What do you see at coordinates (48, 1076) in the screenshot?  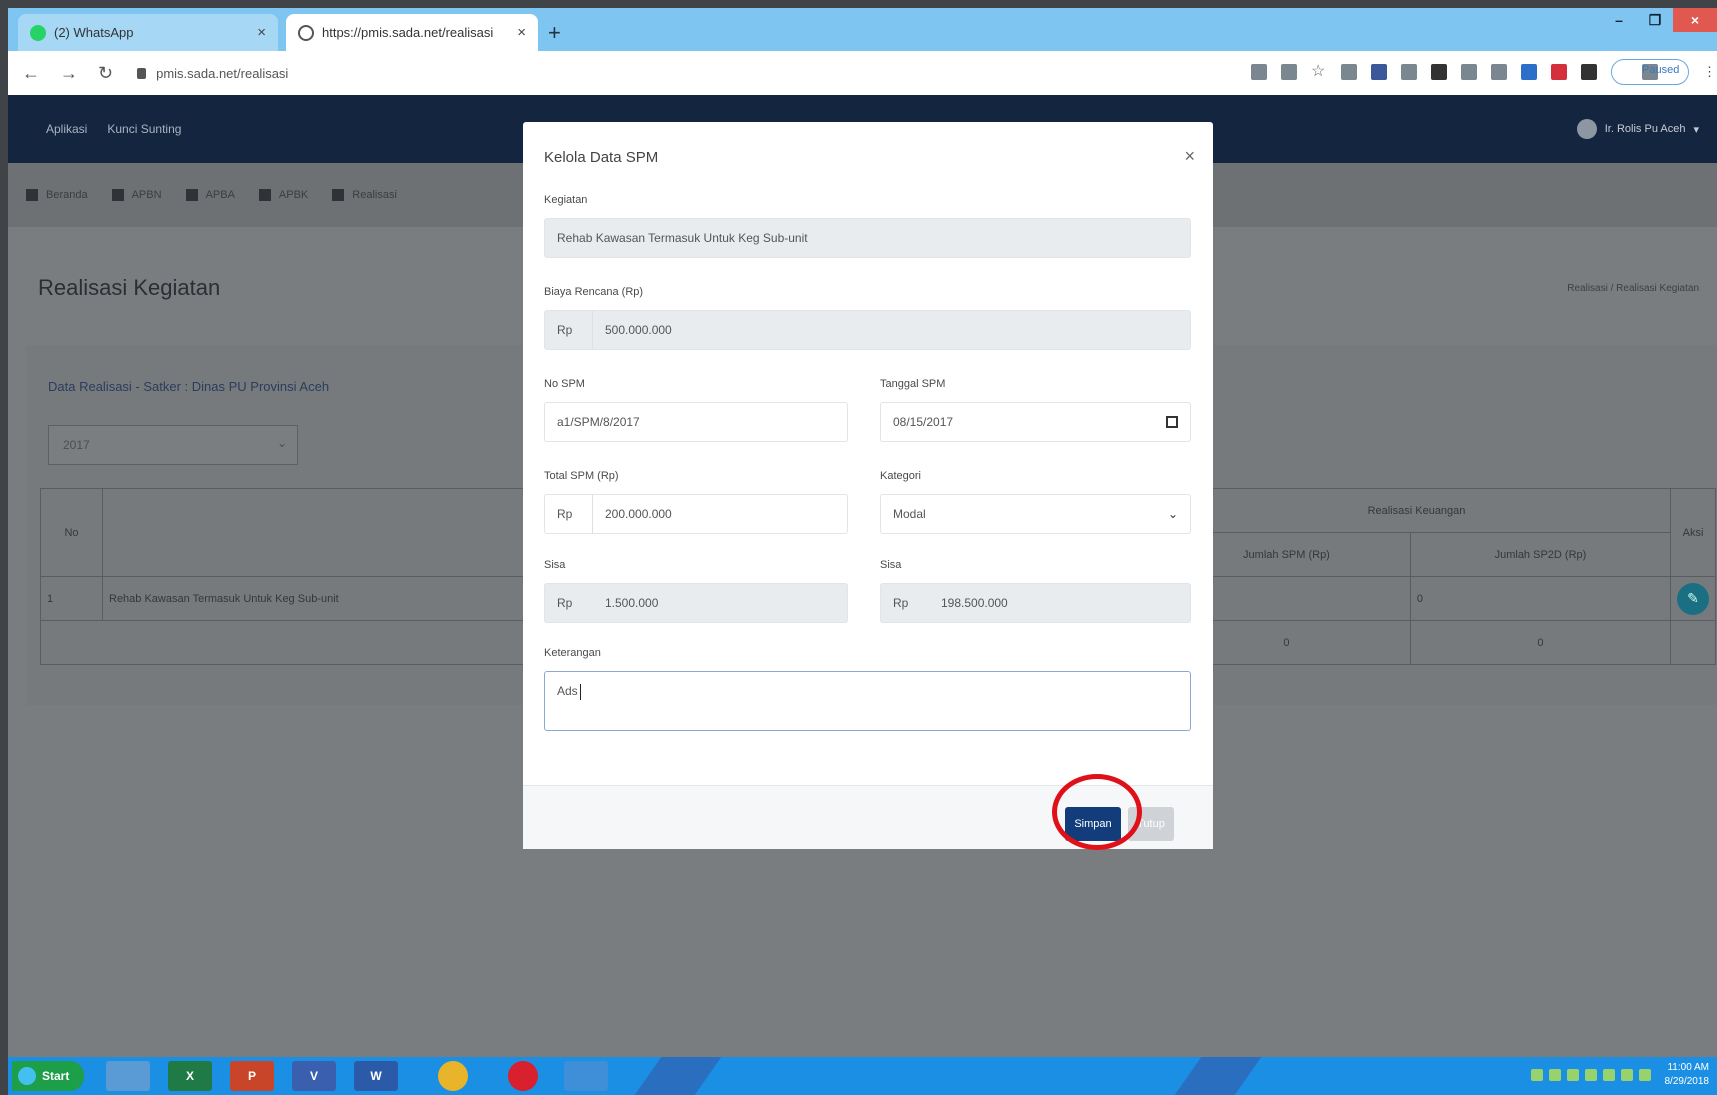 I see `start-button: Start` at bounding box center [48, 1076].